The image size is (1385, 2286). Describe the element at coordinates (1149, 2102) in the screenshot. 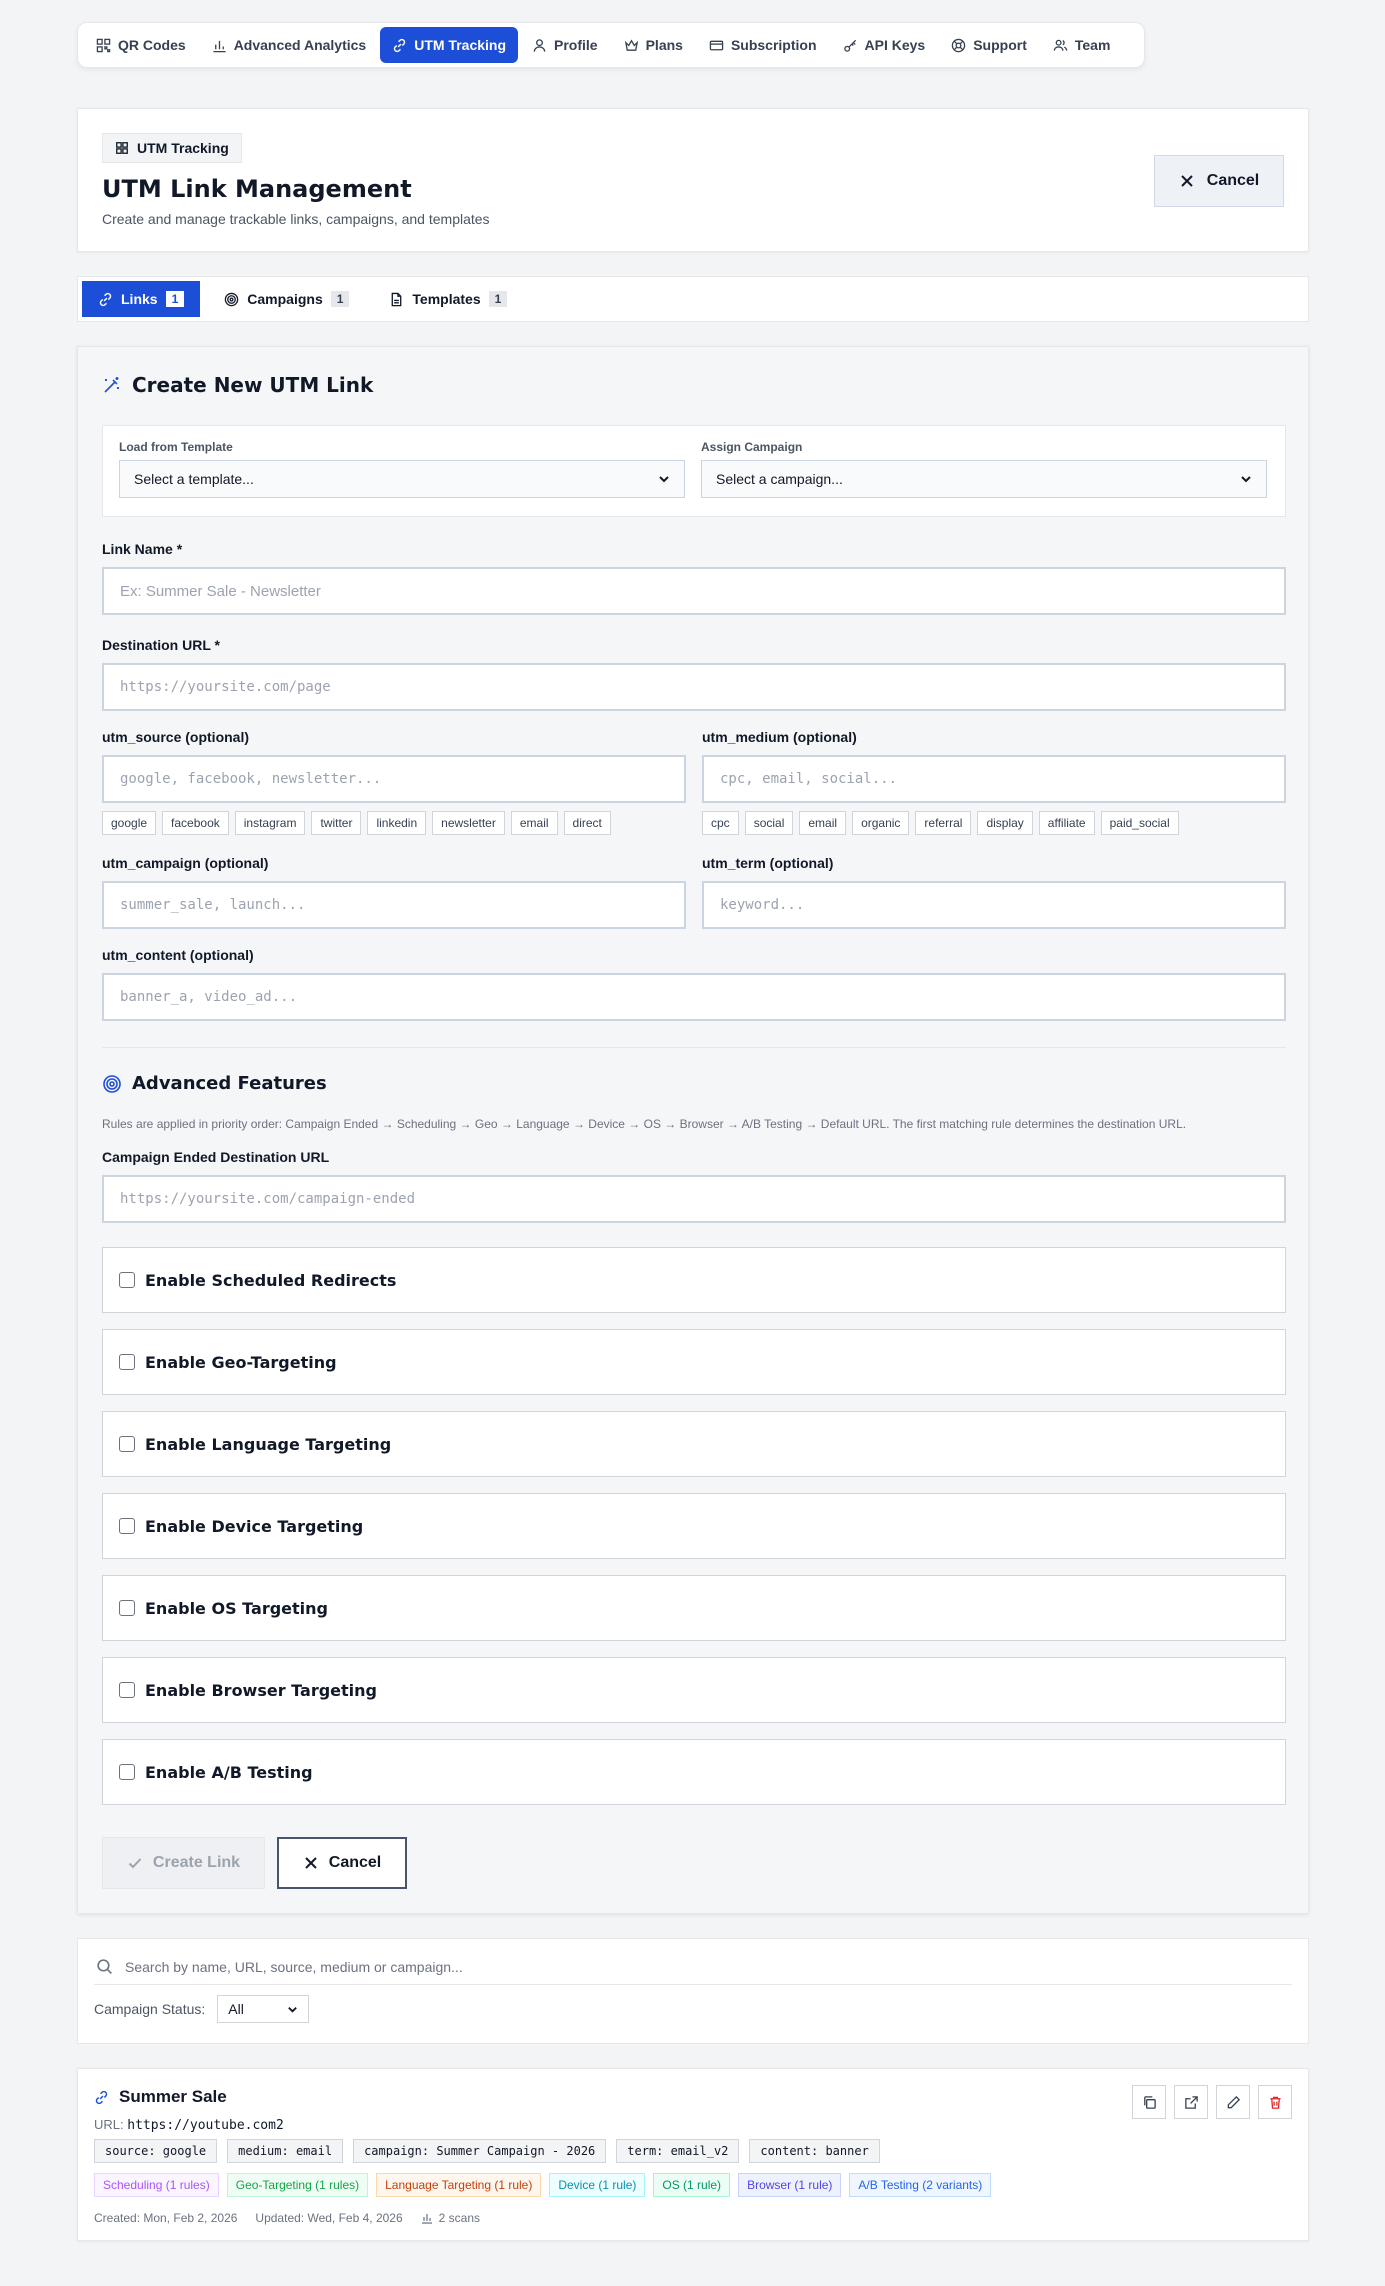

I see `copy-button` at that location.